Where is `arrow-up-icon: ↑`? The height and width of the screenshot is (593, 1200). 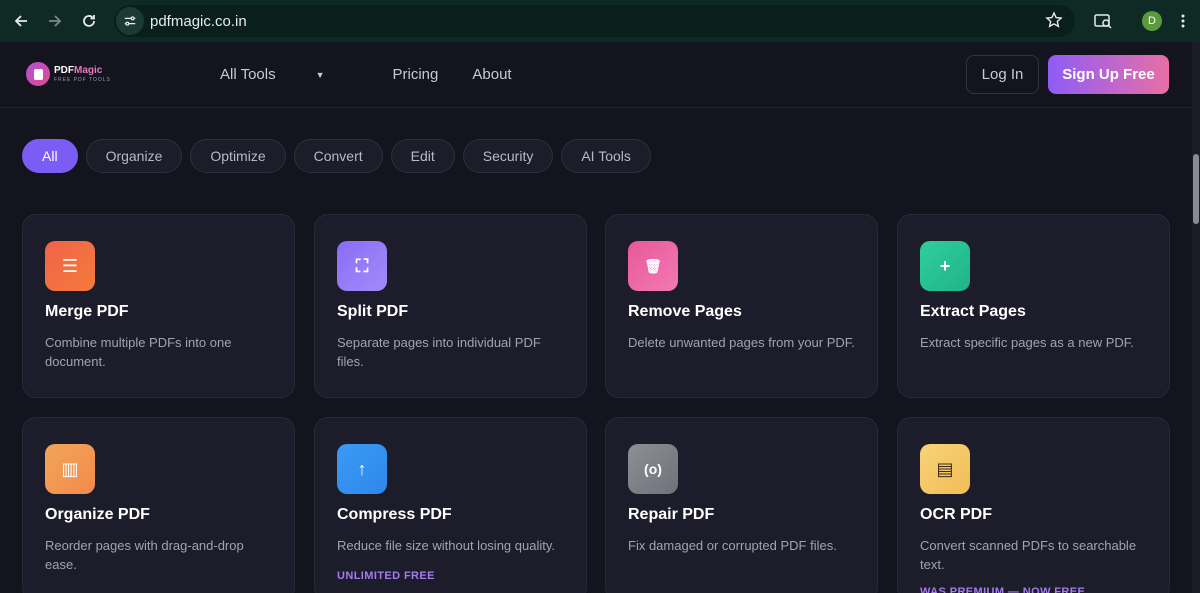
arrow-up-icon: ↑ is located at coordinates (362, 469).